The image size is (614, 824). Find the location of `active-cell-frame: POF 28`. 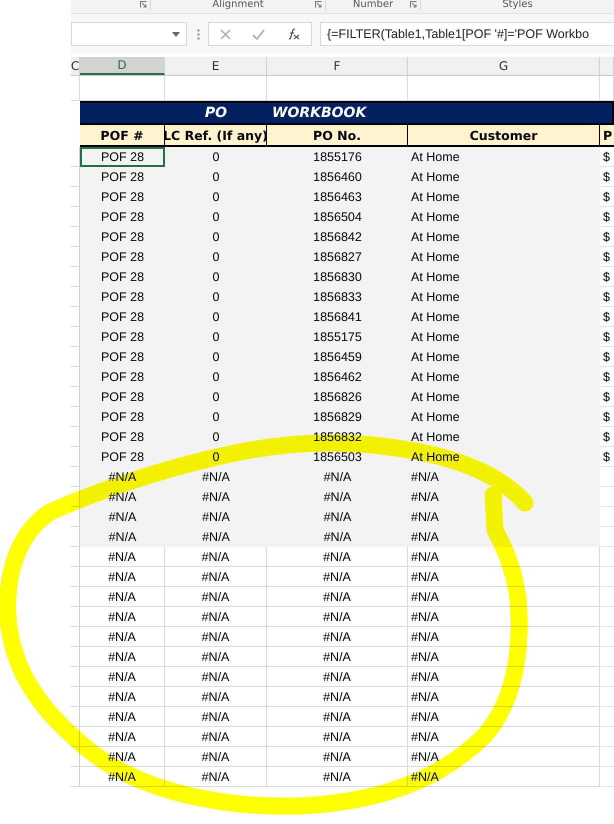

active-cell-frame: POF 28 is located at coordinates (122, 157).